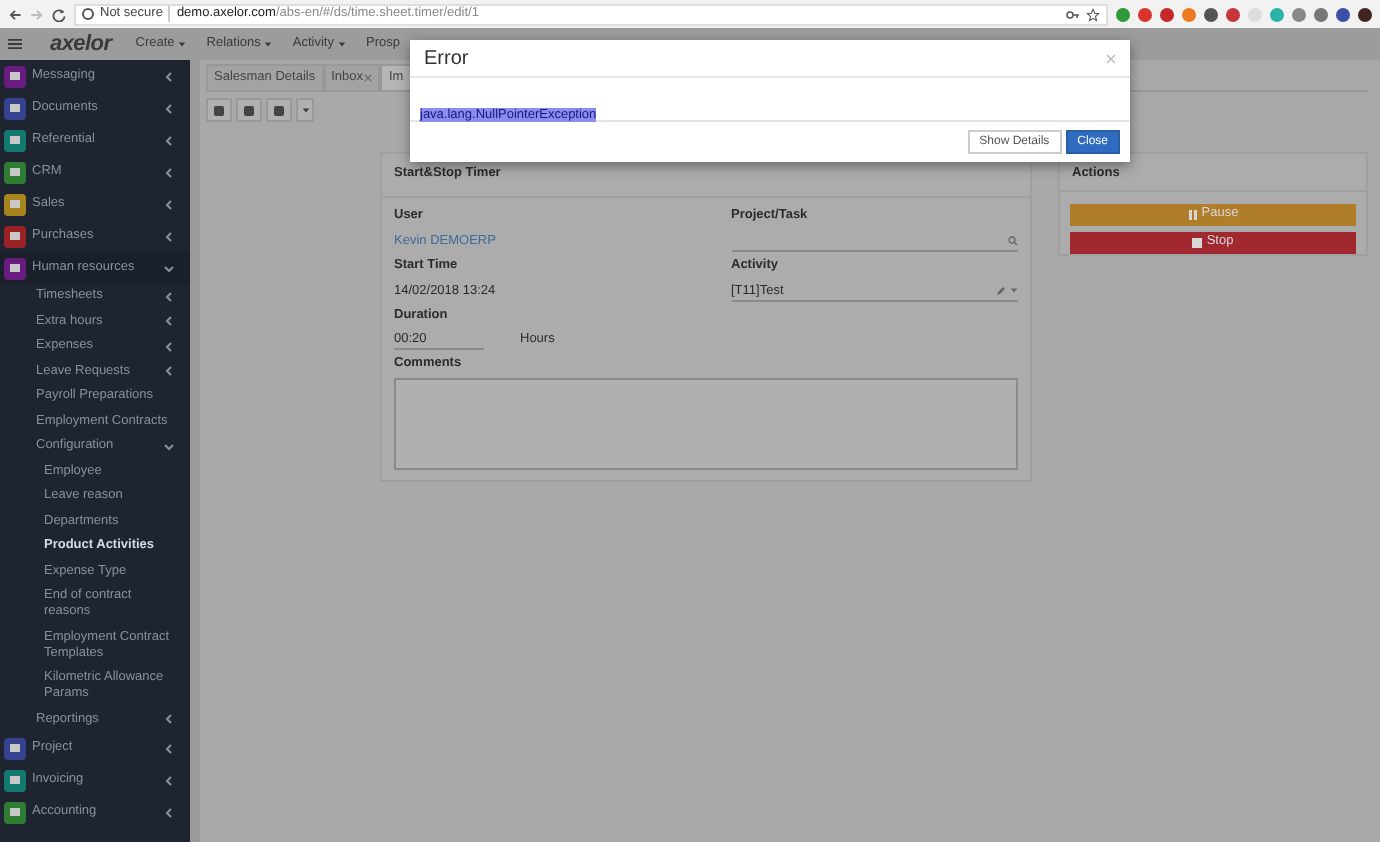 This screenshot has height=842, width=1380. I want to click on dialog-title: Error, so click(446, 59).